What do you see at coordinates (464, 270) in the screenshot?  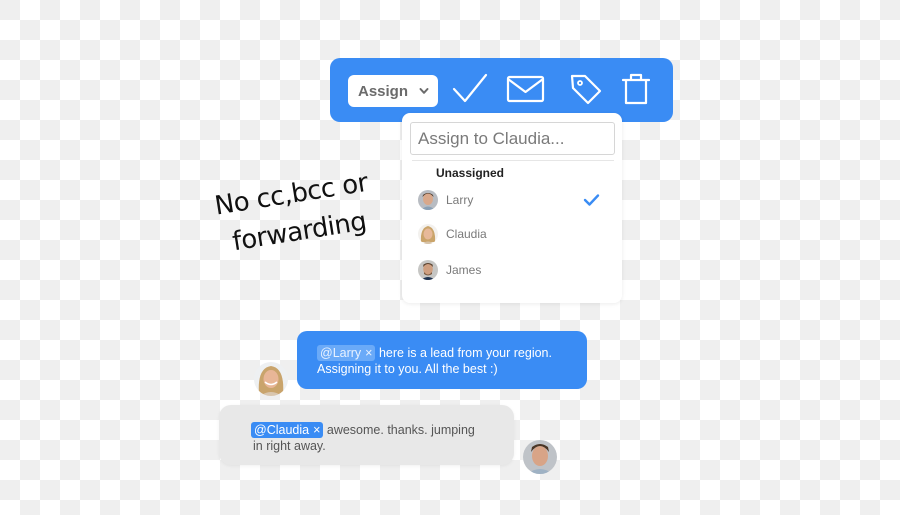 I see `assignee-name: James` at bounding box center [464, 270].